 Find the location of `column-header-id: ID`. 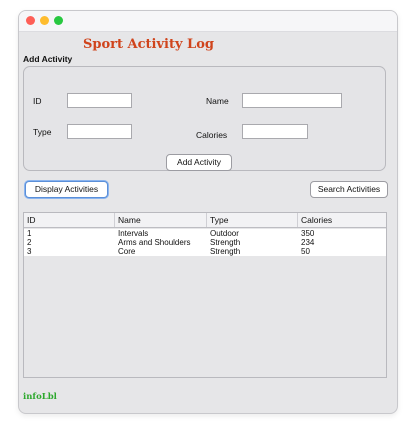

column-header-id: ID is located at coordinates (69, 220).